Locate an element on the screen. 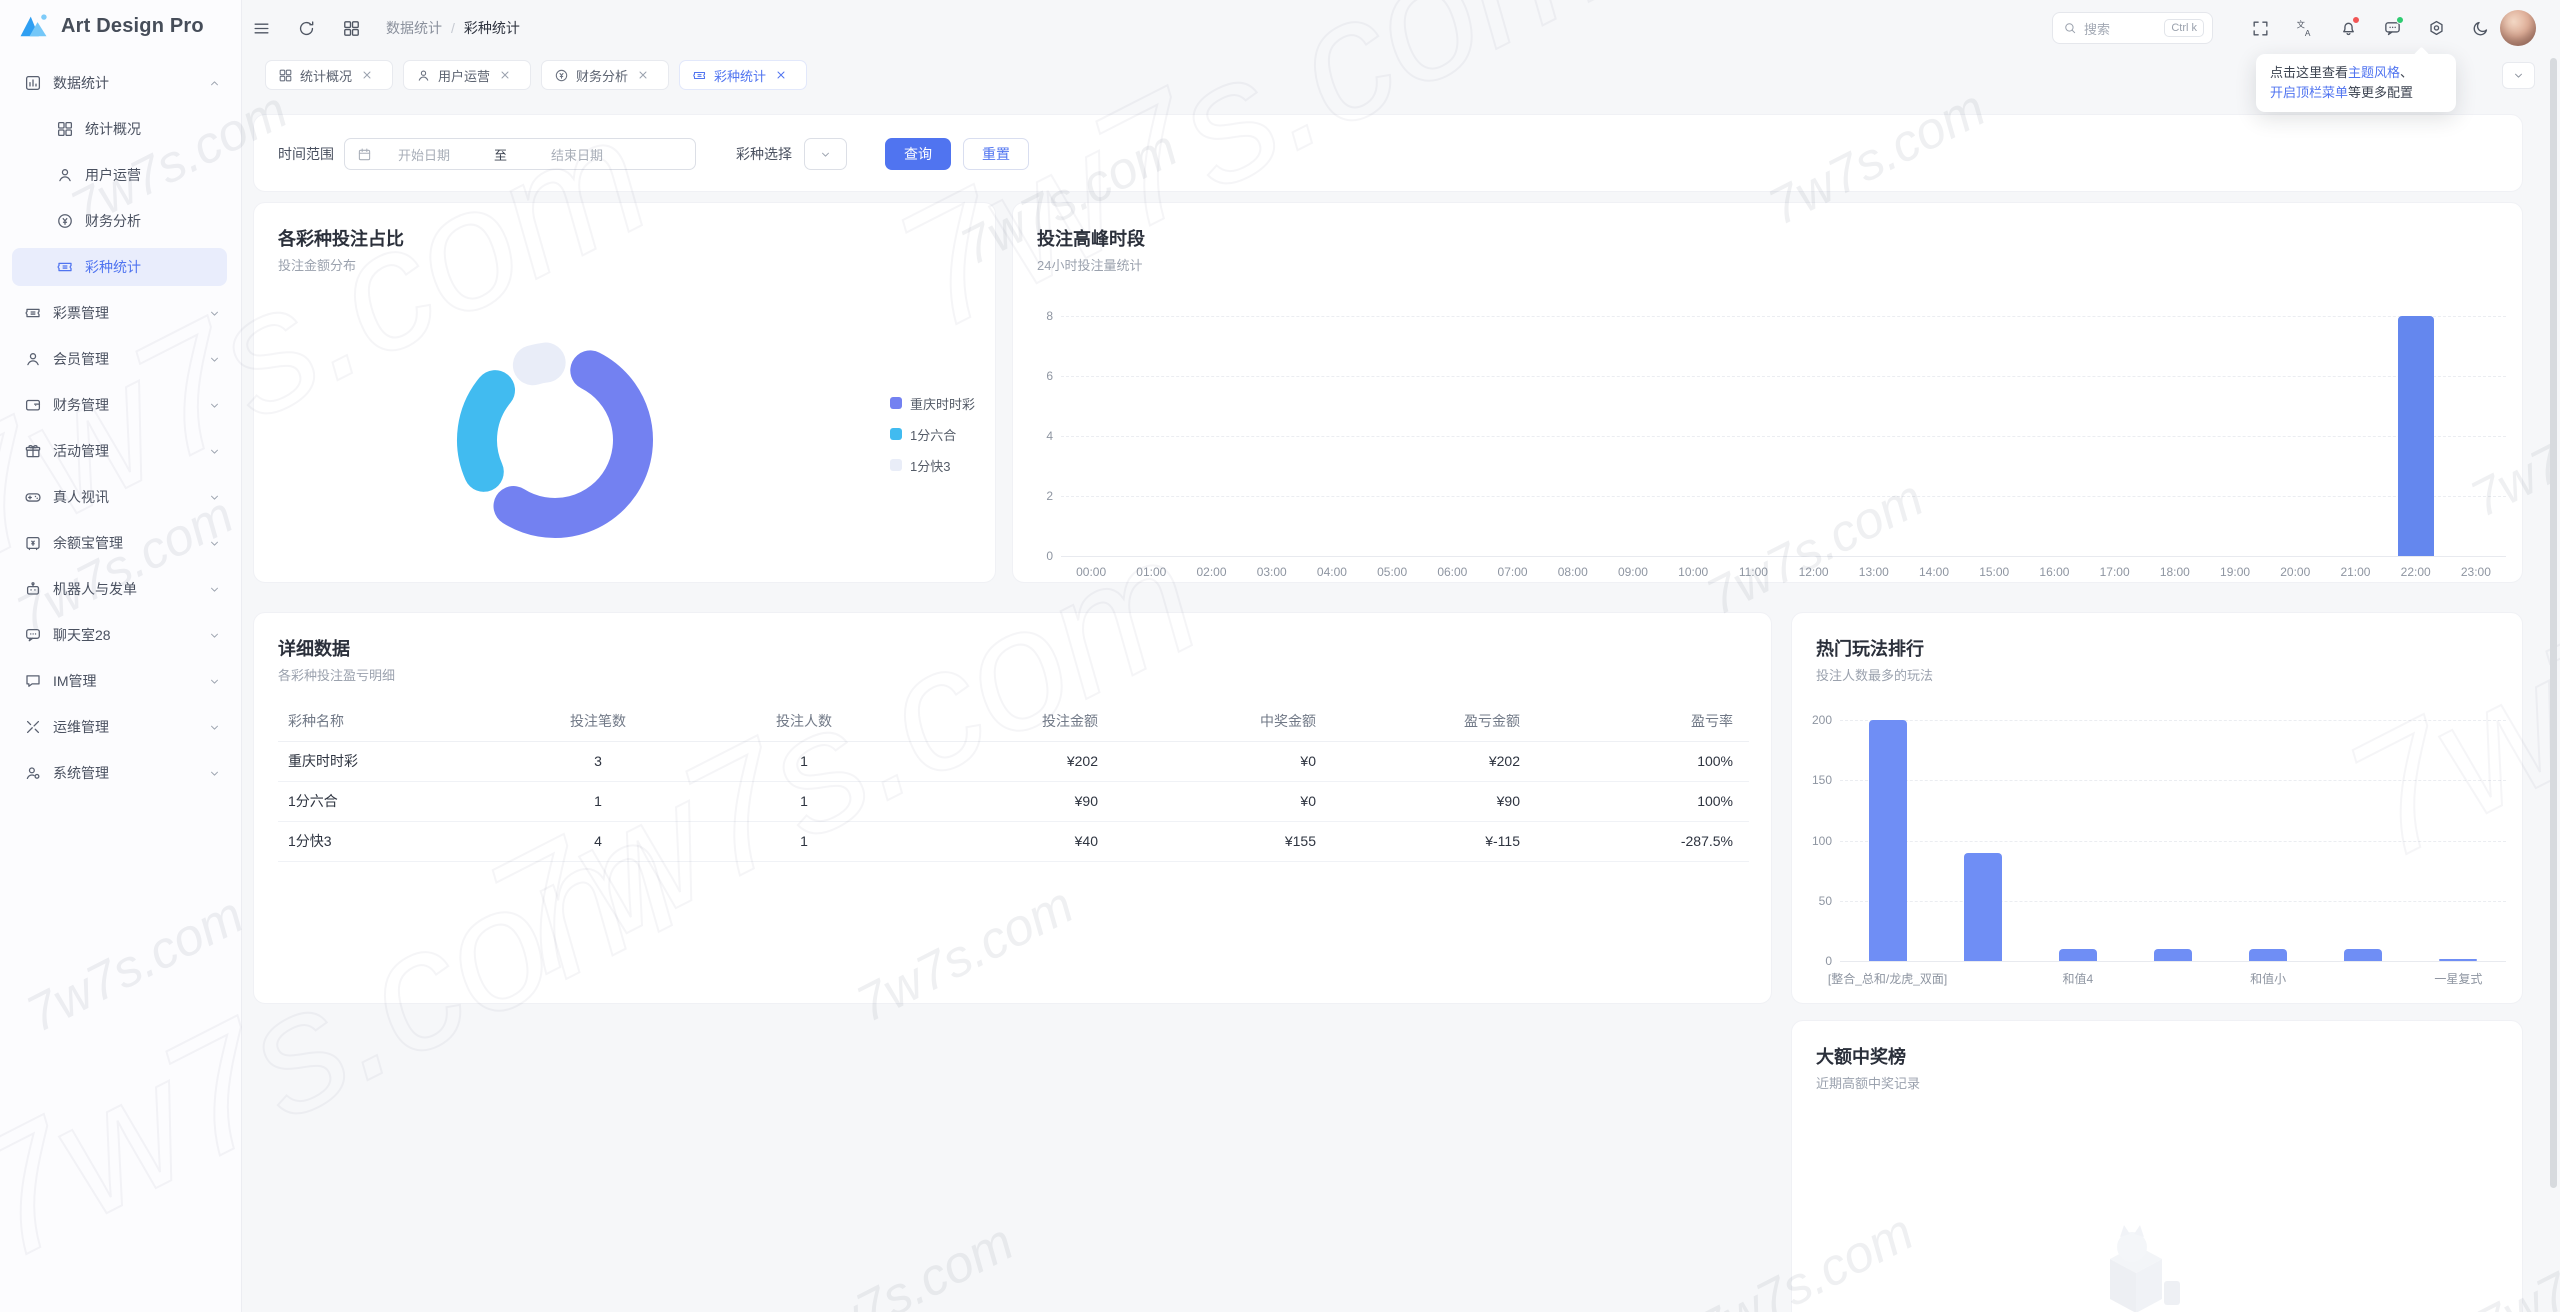 This screenshot has width=2560, height=1312. search-input: 搜索 Ctrl k is located at coordinates (2132, 28).